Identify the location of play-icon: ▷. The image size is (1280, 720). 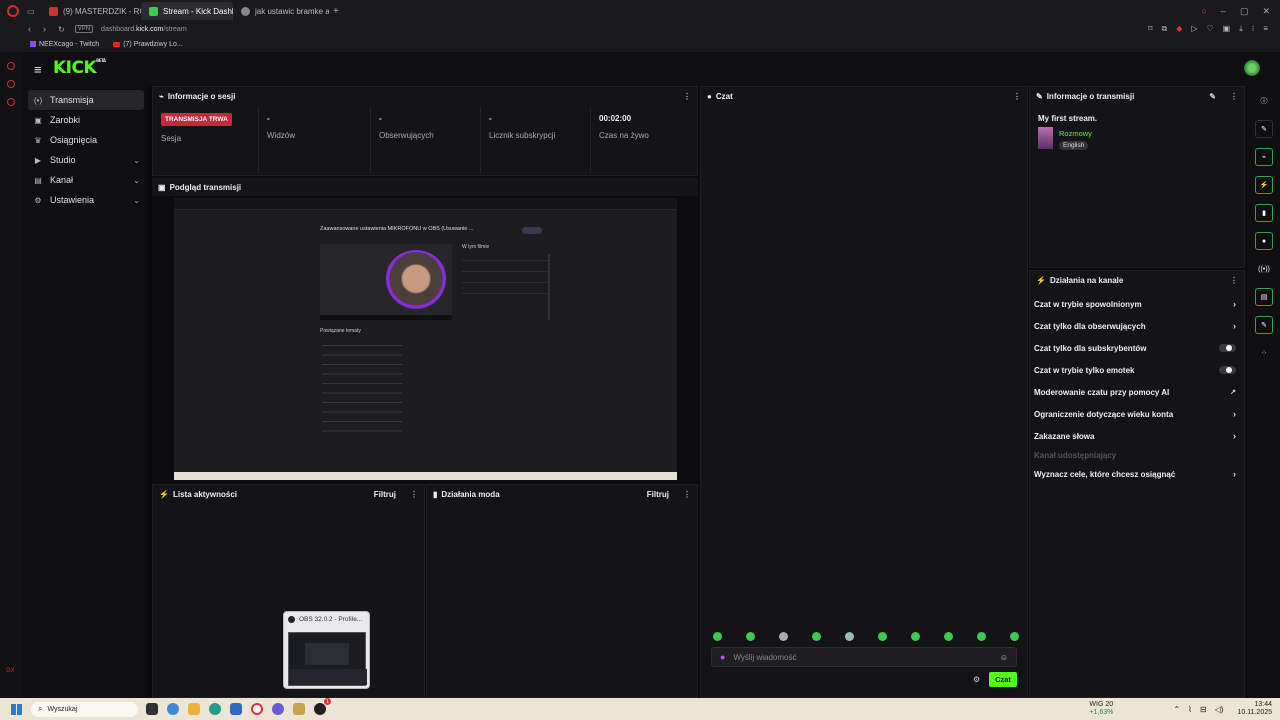
(1194, 29).